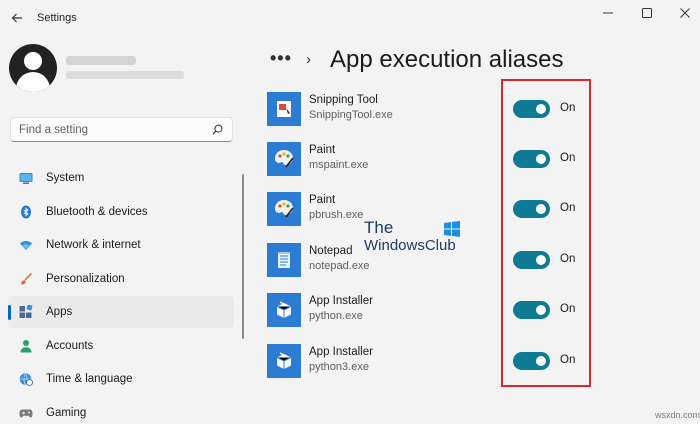 This screenshot has width=700, height=424. I want to click on maximize-button, so click(647, 13).